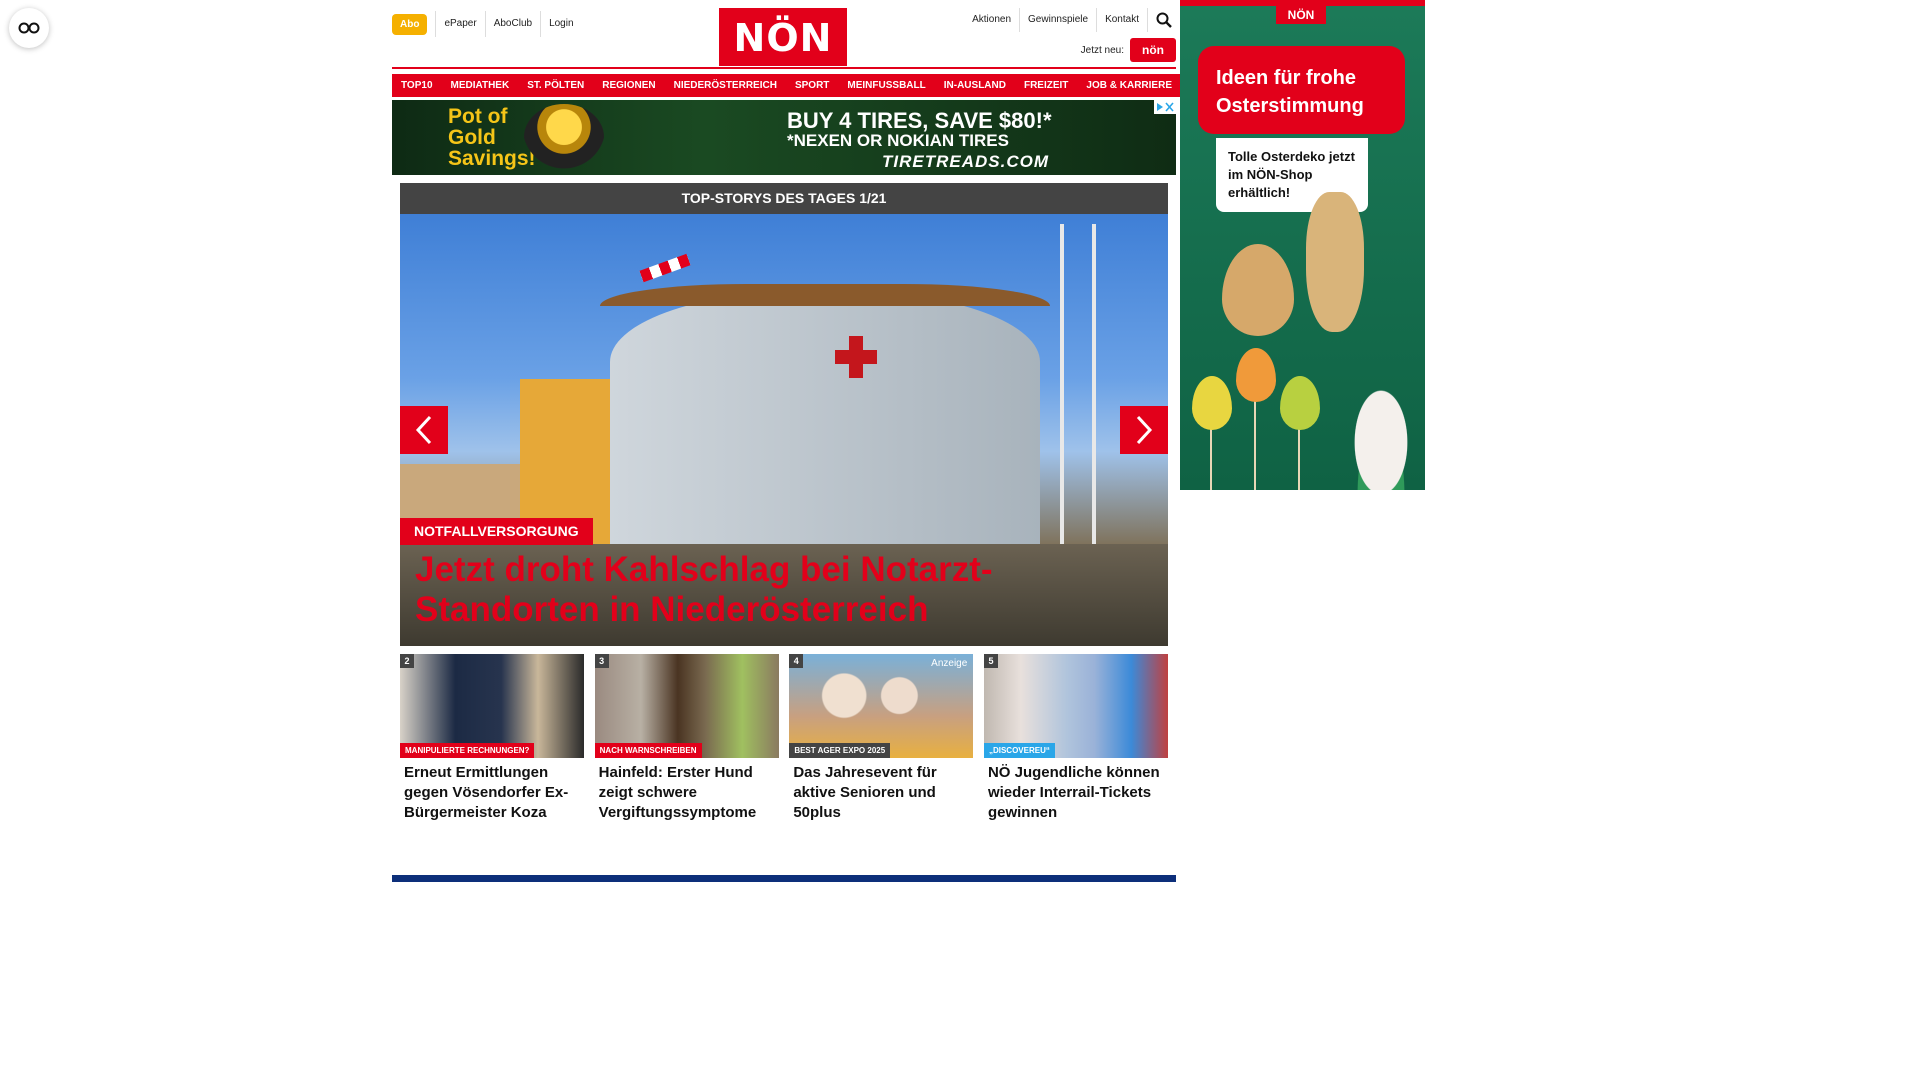 The height and width of the screenshot is (1080, 1920). What do you see at coordinates (601, 661) in the screenshot?
I see `teaser-number: 3` at bounding box center [601, 661].